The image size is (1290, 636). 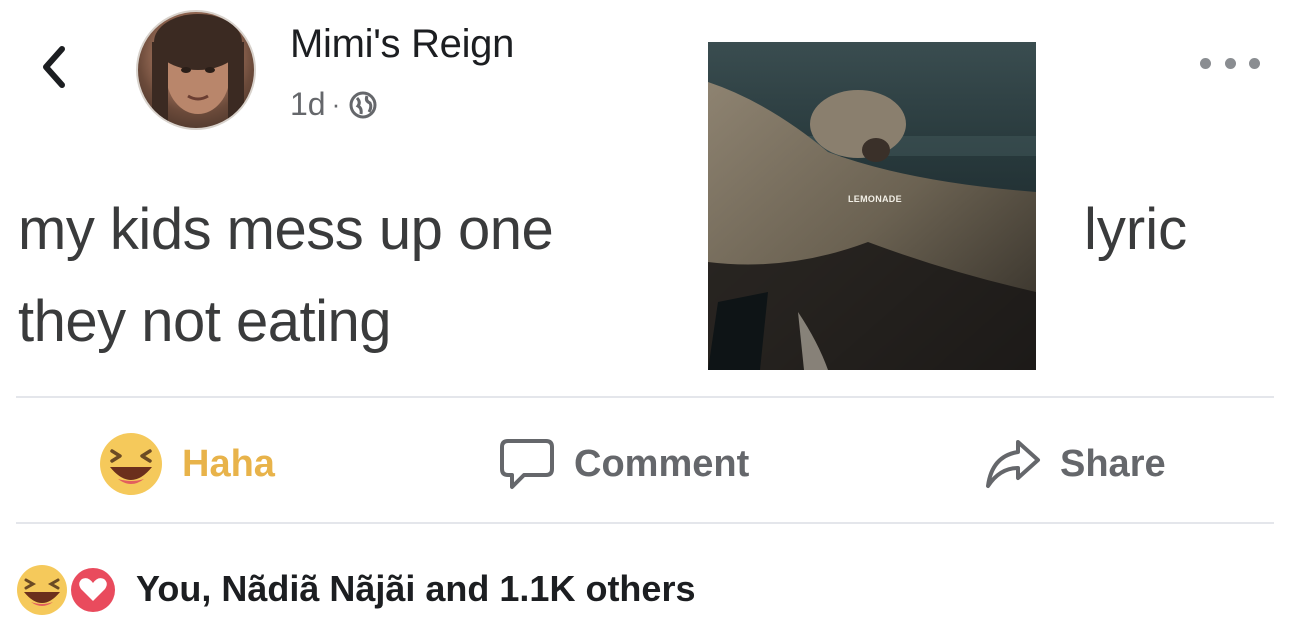 What do you see at coordinates (308, 104) in the screenshot?
I see `post-time: 1d` at bounding box center [308, 104].